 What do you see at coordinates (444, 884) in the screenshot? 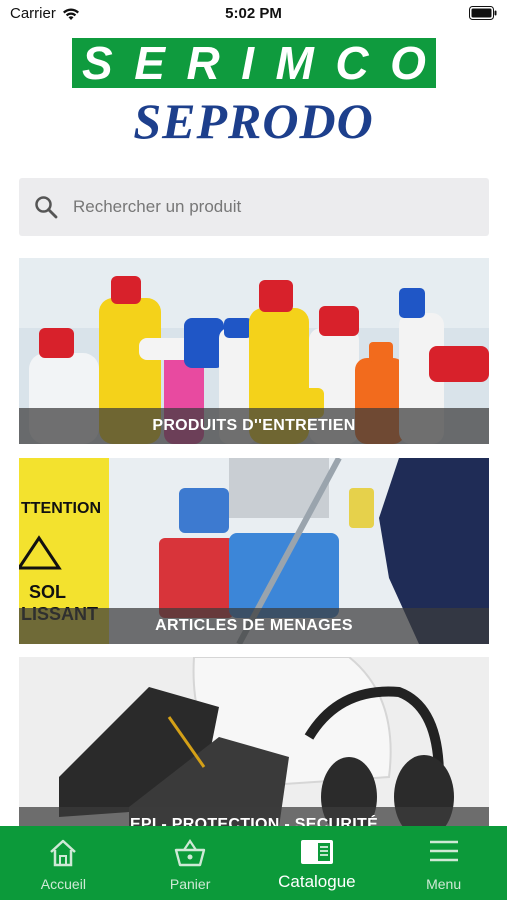
I see `tab-label: Menu` at bounding box center [444, 884].